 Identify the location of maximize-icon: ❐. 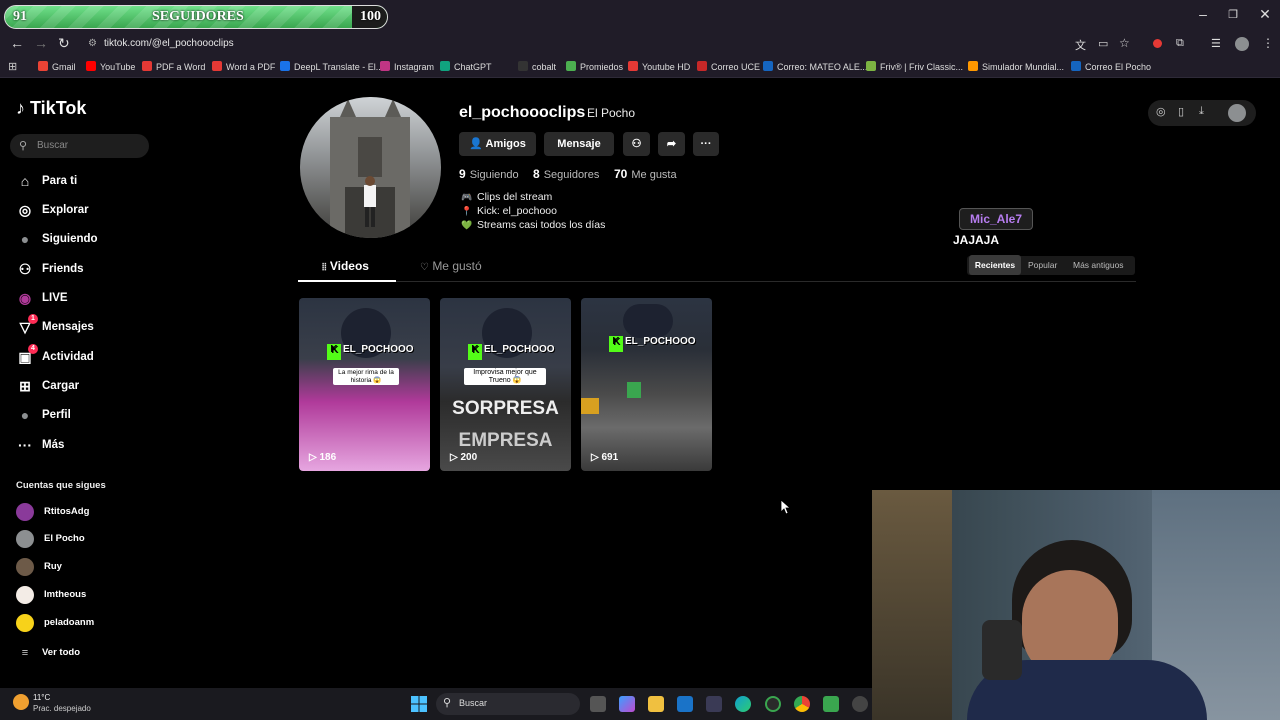
(1233, 14).